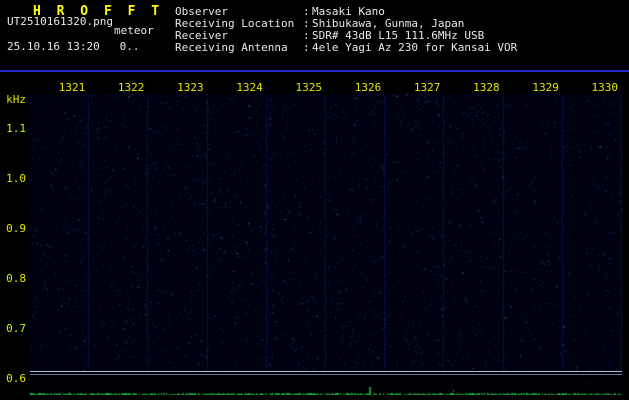 This screenshot has height=400, width=629. What do you see at coordinates (14, 200) in the screenshot?
I see `y-axis-labels: kHz 1.1 1.0 0.9 0.8 0.7 0.6` at bounding box center [14, 200].